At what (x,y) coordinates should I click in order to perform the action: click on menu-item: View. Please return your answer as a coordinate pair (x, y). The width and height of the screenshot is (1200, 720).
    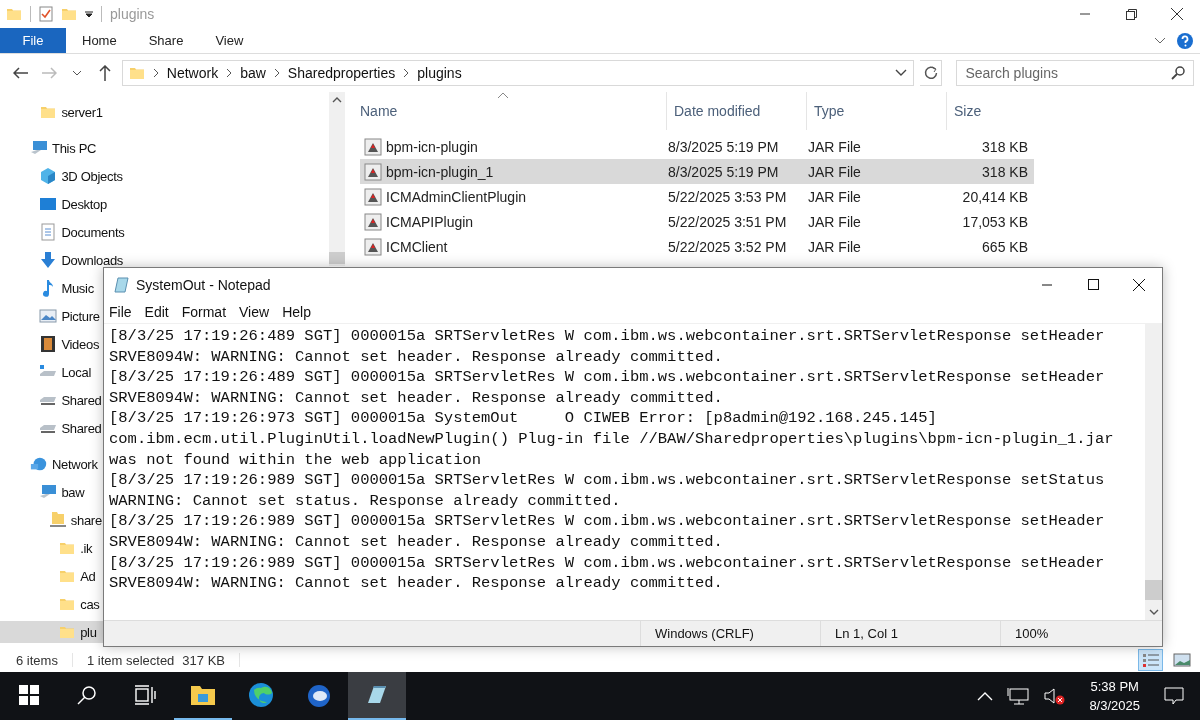
    Looking at the image, I should click on (254, 312).